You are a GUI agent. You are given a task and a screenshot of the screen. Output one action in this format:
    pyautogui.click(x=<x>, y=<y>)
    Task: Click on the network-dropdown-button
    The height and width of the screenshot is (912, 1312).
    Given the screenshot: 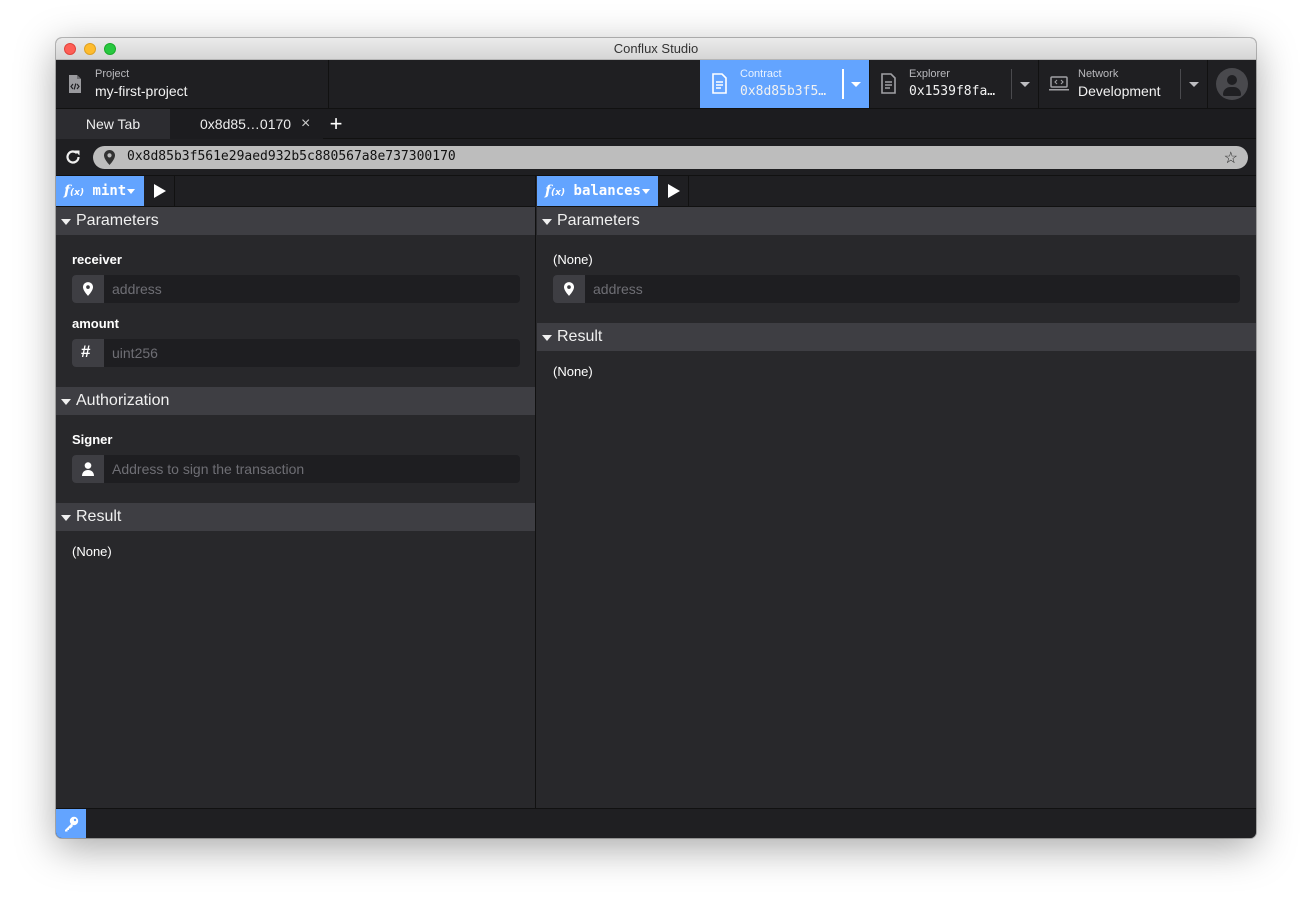 What is the action you would take?
    pyautogui.click(x=1193, y=84)
    